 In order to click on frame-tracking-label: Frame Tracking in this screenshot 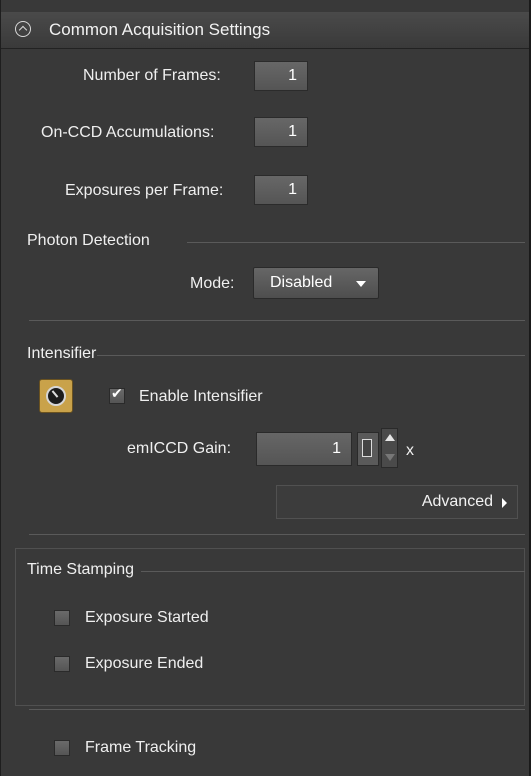, I will do `click(141, 747)`.